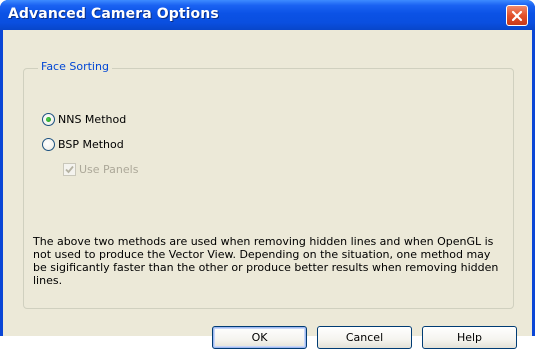  I want to click on group-legend: Face Sorting, so click(75, 66).